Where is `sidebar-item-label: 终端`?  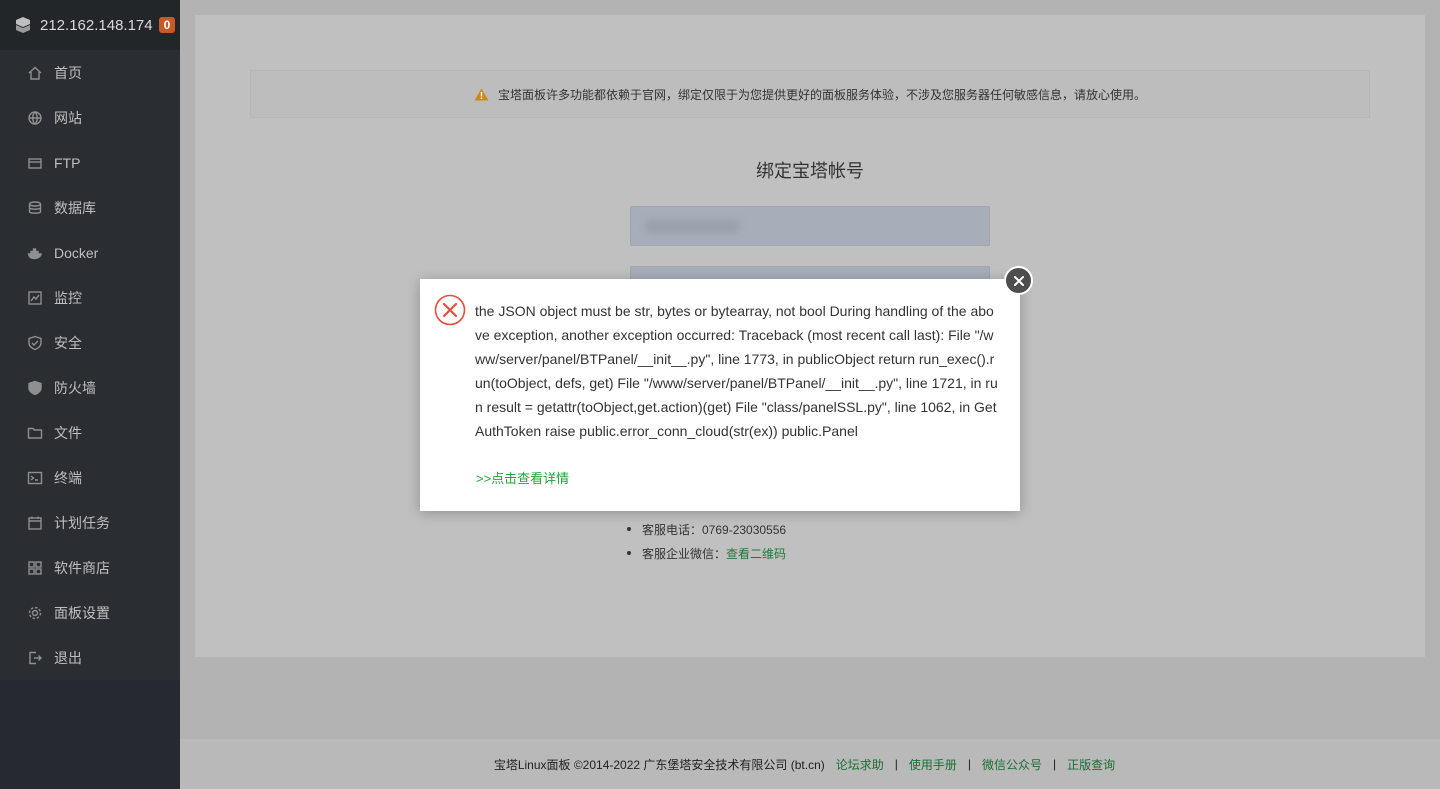
sidebar-item-label: 终端 is located at coordinates (68, 477).